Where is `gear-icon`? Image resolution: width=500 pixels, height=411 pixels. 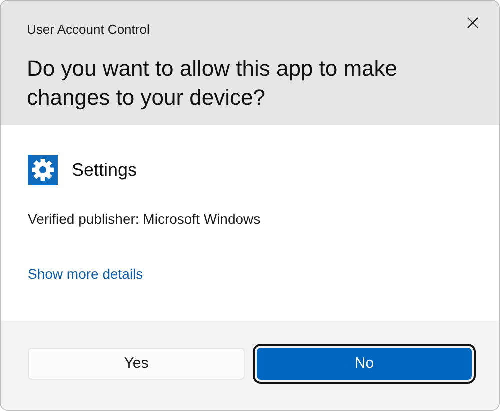
gear-icon is located at coordinates (43, 170).